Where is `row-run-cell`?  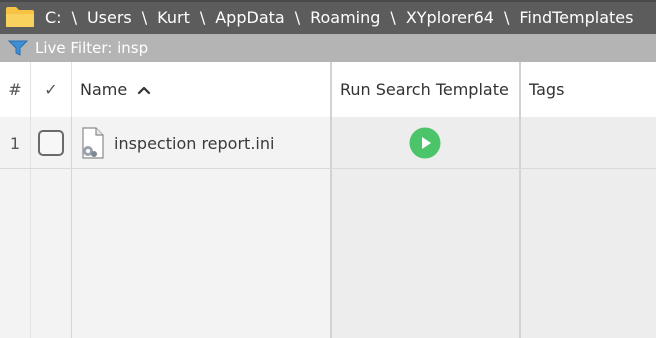 row-run-cell is located at coordinates (424, 143).